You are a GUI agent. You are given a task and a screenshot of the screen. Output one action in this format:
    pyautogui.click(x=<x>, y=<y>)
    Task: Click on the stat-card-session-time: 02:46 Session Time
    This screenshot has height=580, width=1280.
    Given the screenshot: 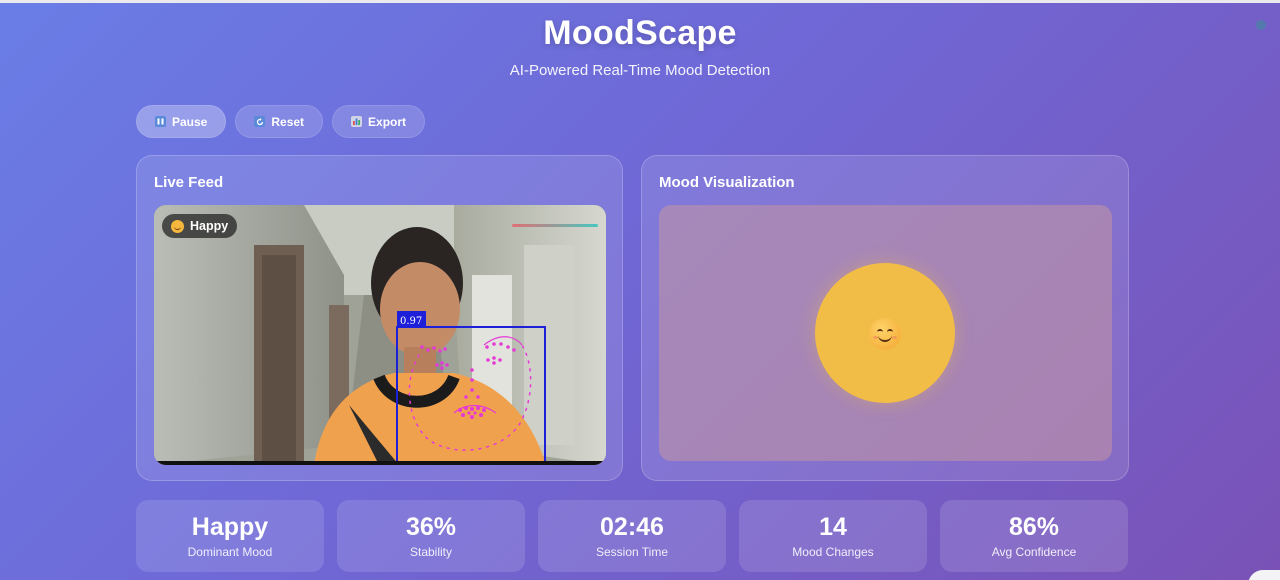 What is the action you would take?
    pyautogui.click(x=632, y=536)
    